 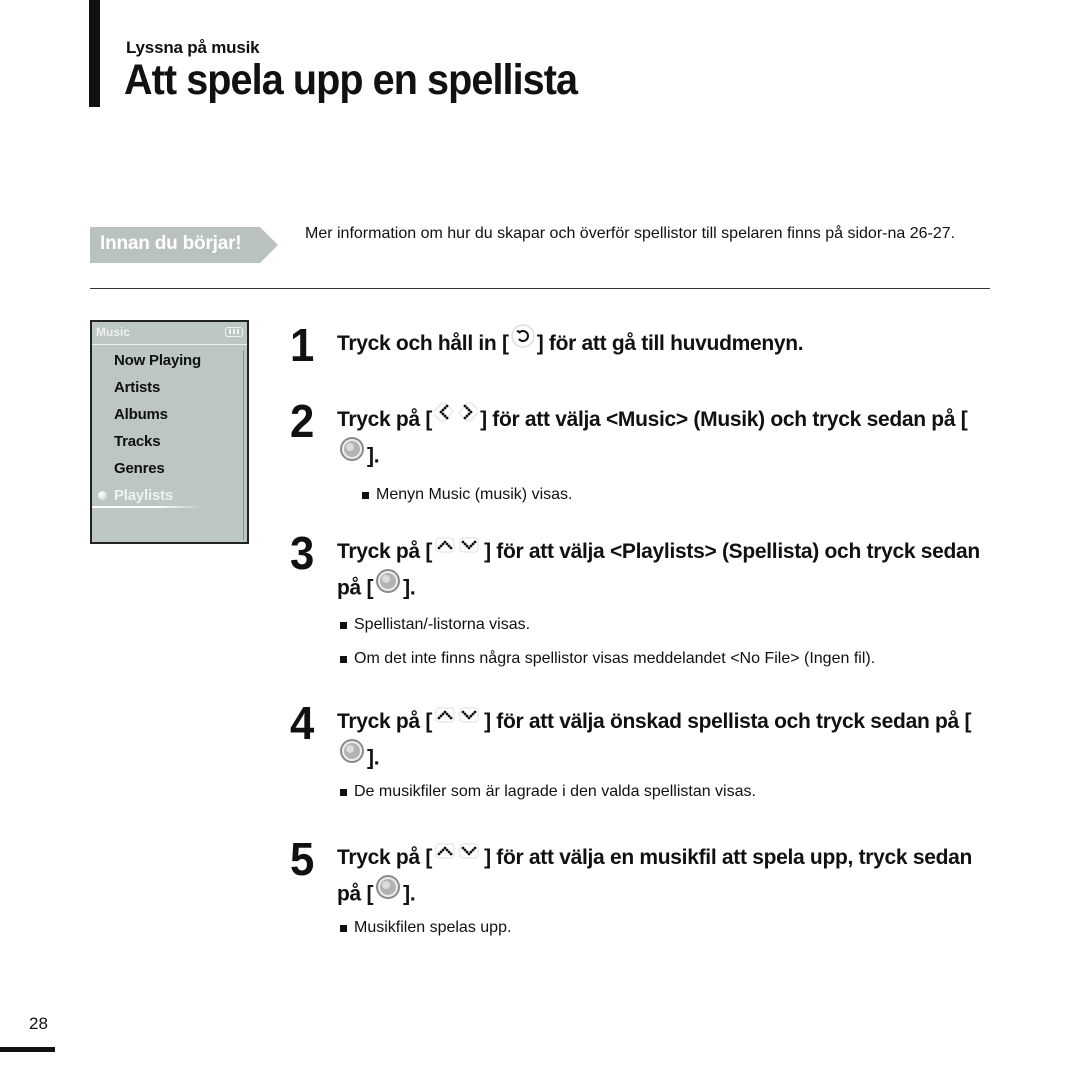 I want to click on step-number: 3, so click(x=302, y=553).